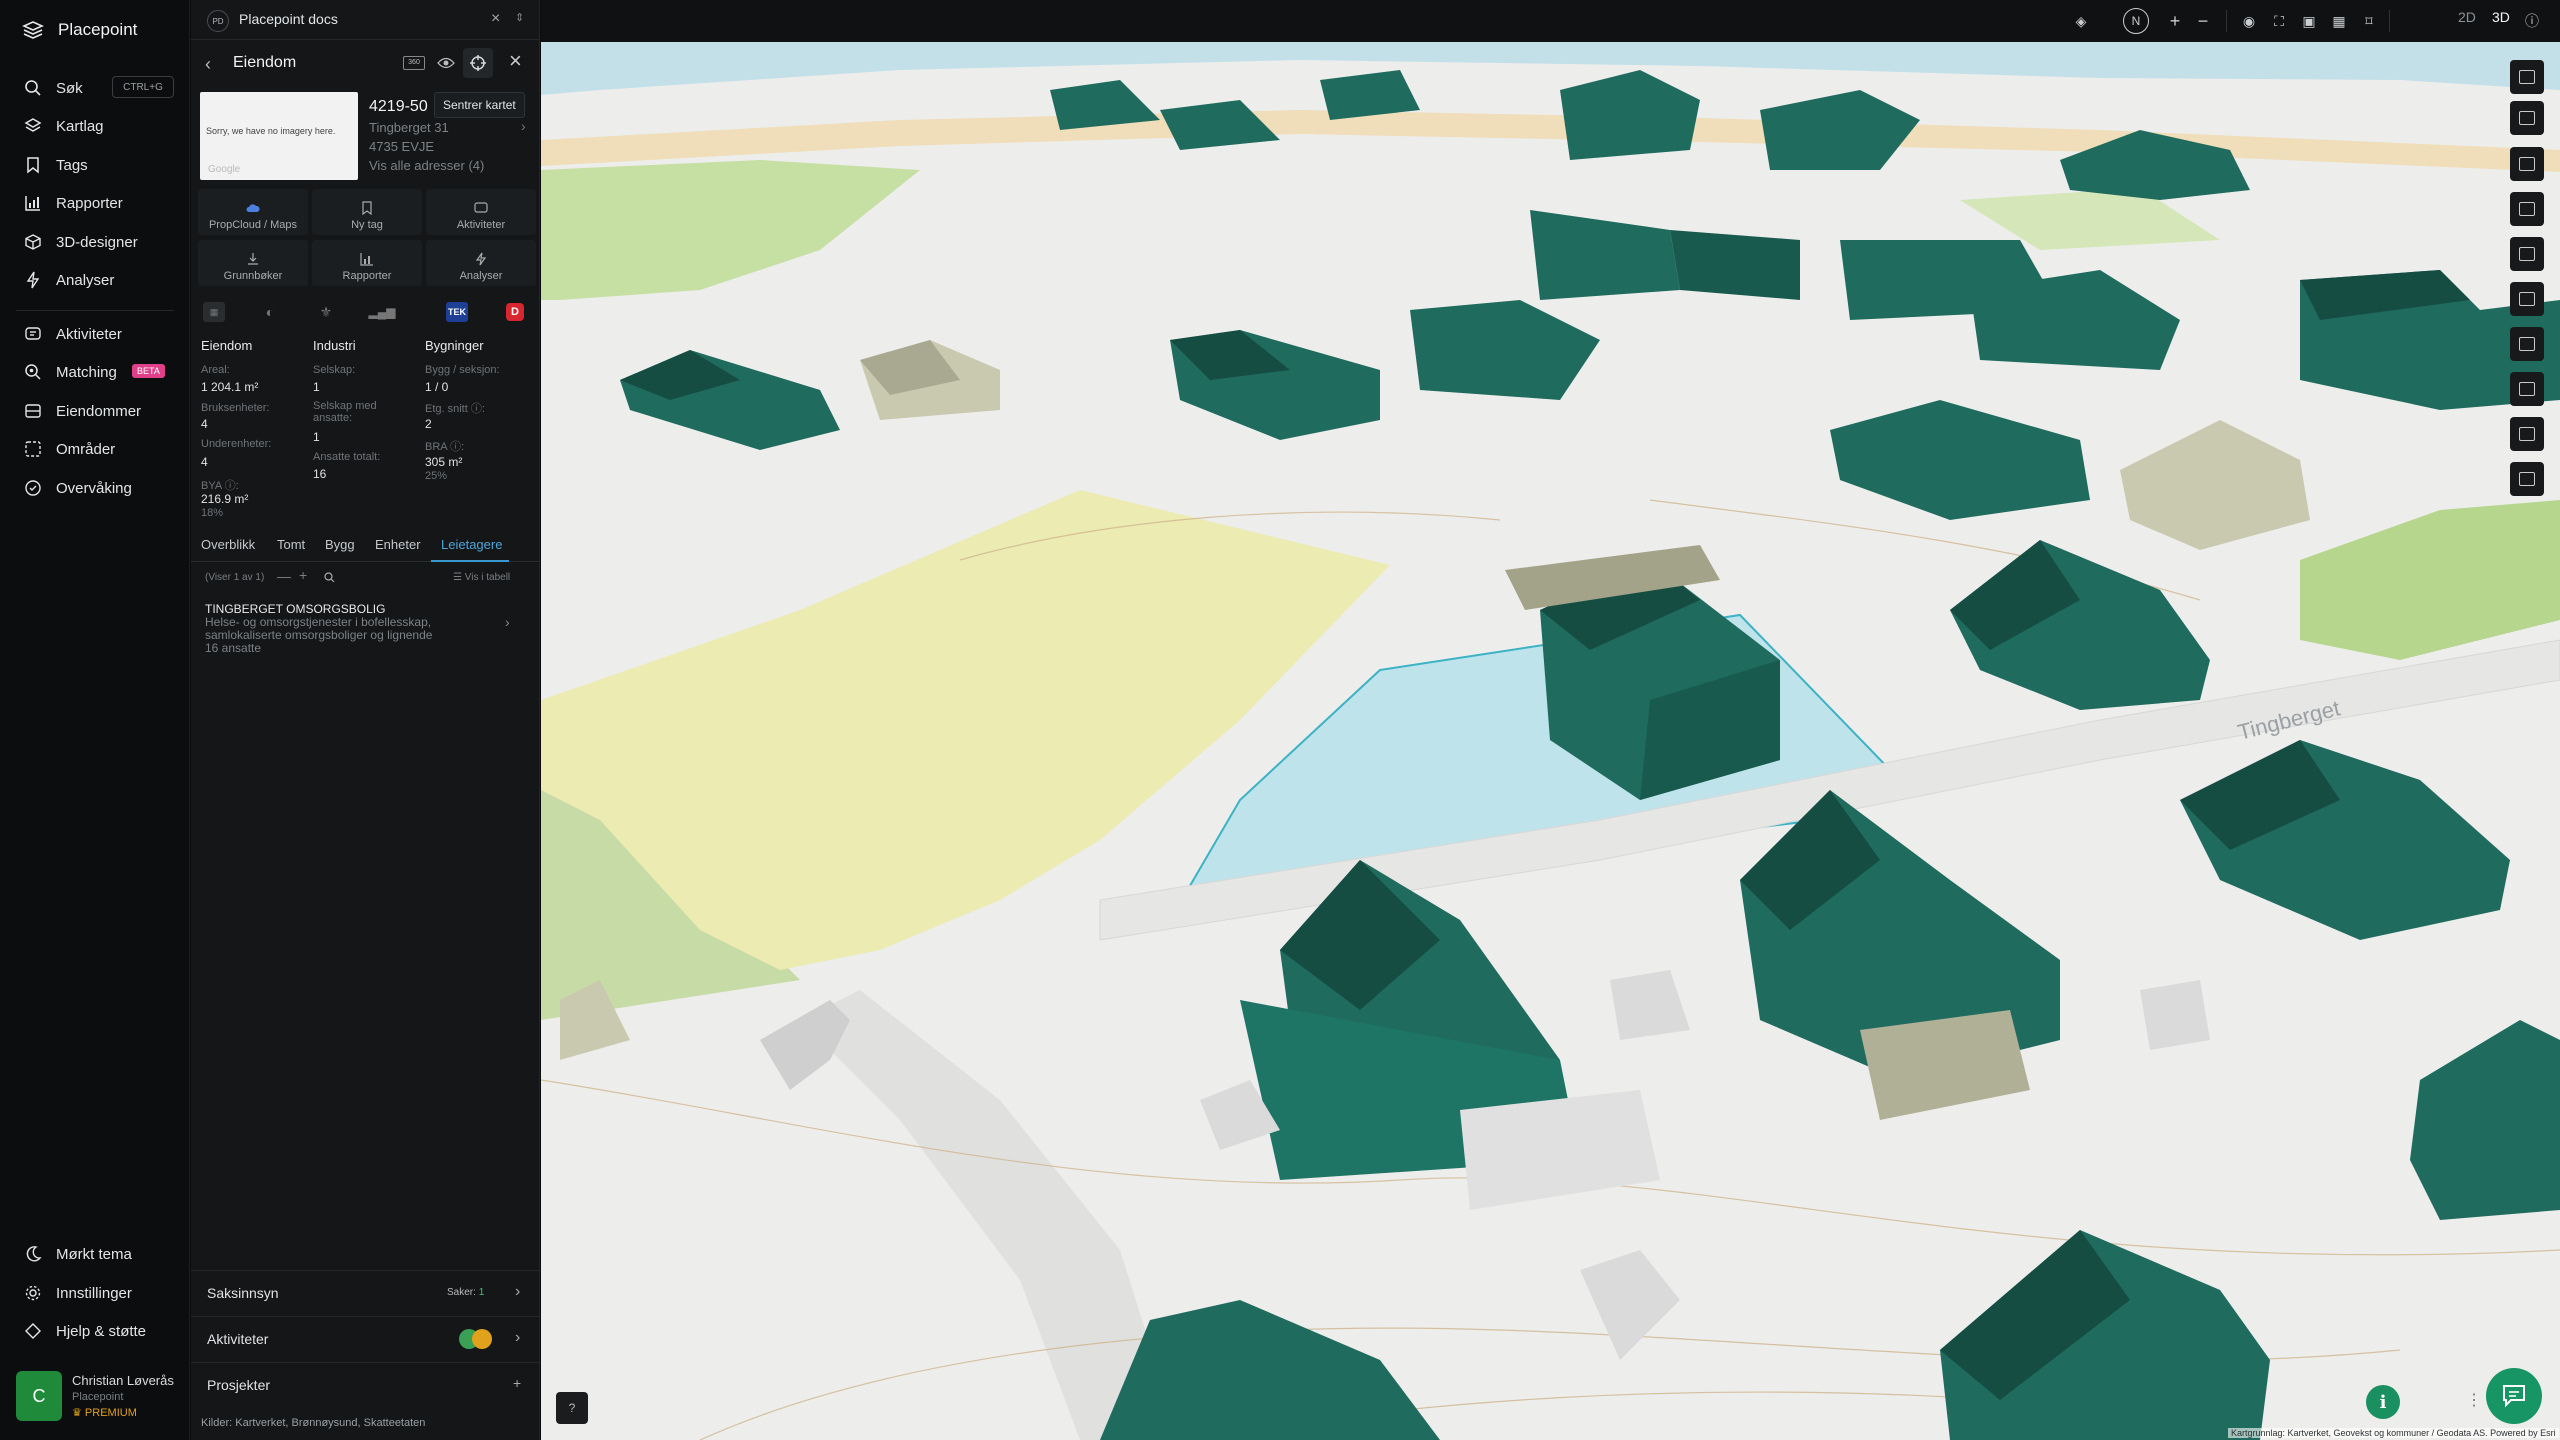 The image size is (2560, 1440). What do you see at coordinates (2309, 21) in the screenshot?
I see `camera-icon: ▣` at bounding box center [2309, 21].